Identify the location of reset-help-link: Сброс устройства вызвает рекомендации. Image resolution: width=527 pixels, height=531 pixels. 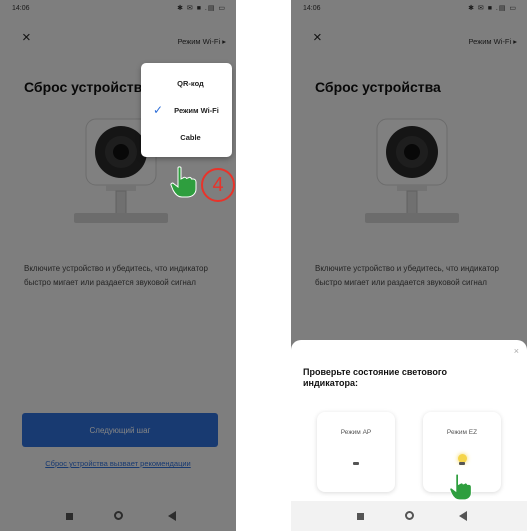
(118, 463).